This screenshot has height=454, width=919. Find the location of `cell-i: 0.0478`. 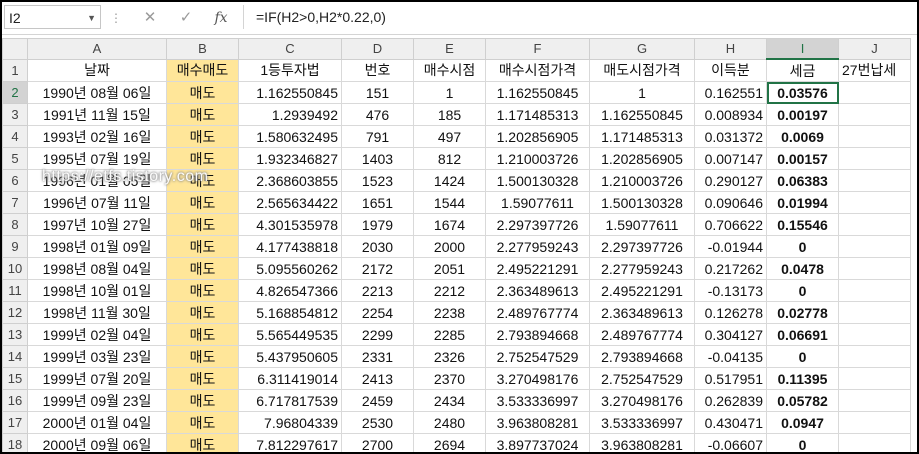

cell-i: 0.0478 is located at coordinates (802, 268).